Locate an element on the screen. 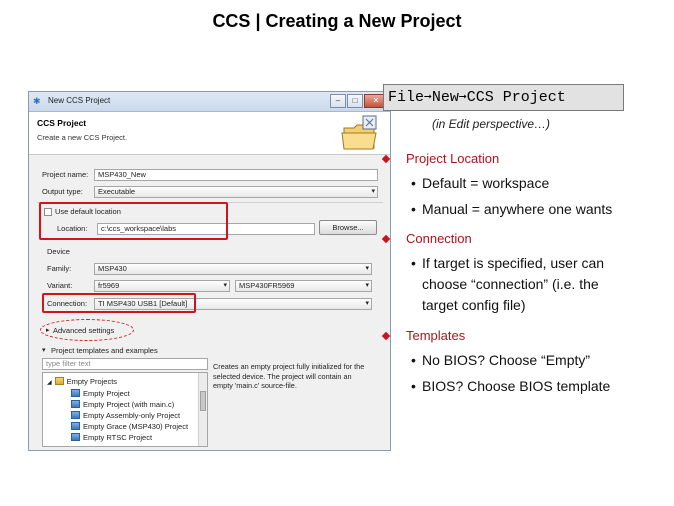  family-value: MSP430 is located at coordinates (112, 268).